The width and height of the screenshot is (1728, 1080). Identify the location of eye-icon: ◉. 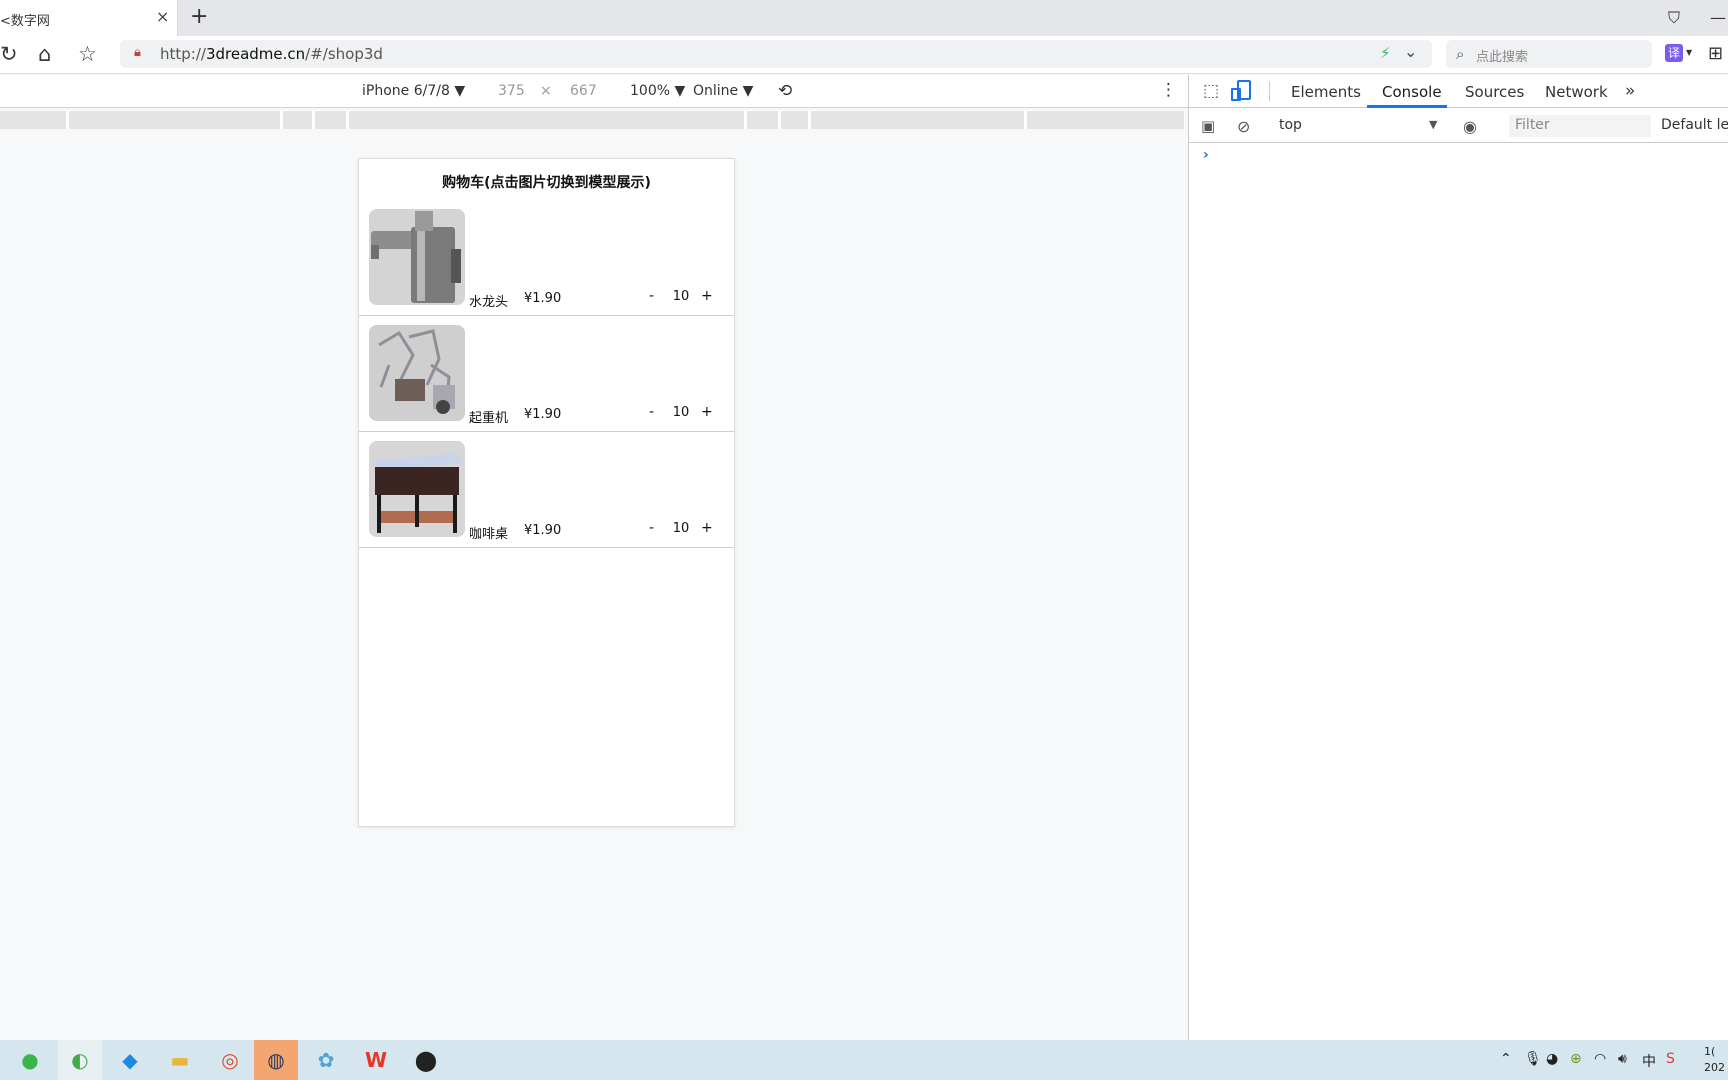
(1470, 126).